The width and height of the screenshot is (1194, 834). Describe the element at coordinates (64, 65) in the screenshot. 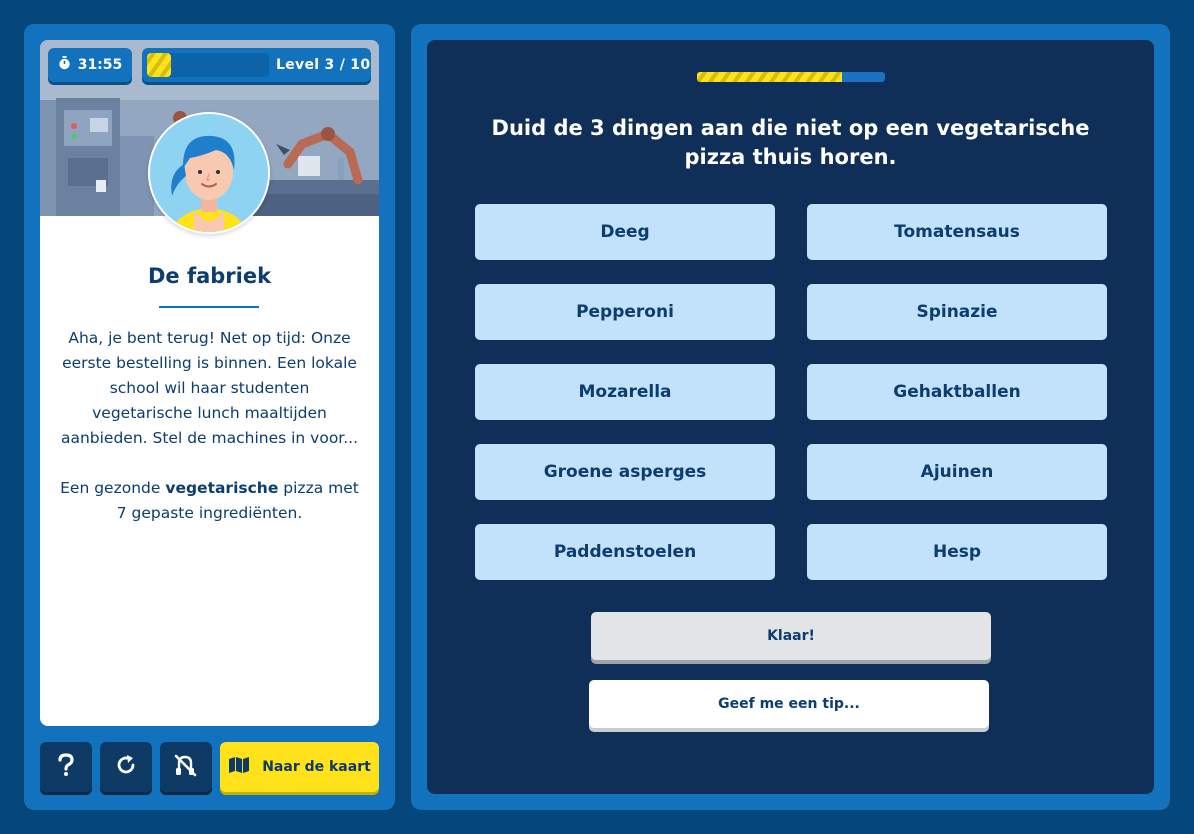

I see `stopwatch-icon` at that location.